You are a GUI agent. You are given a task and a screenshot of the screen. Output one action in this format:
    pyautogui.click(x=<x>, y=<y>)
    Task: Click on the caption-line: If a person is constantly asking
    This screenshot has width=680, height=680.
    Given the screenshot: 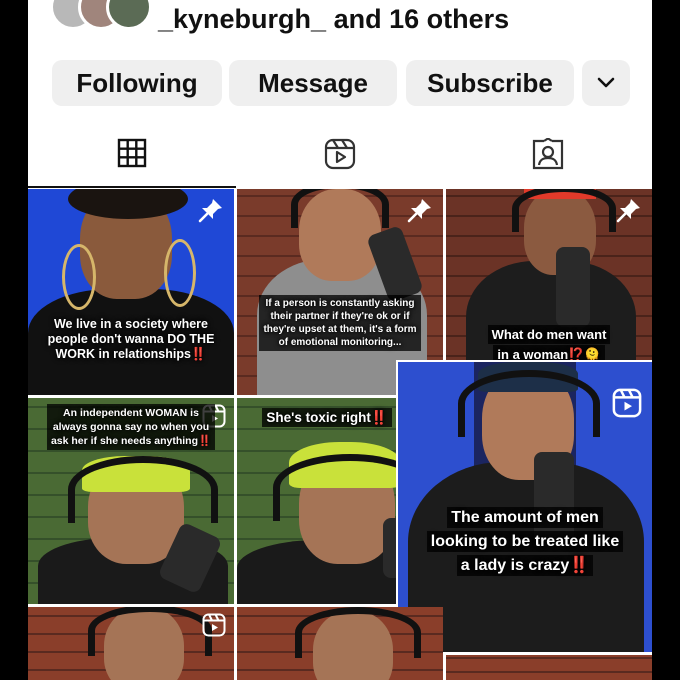 What is the action you would take?
    pyautogui.click(x=340, y=303)
    